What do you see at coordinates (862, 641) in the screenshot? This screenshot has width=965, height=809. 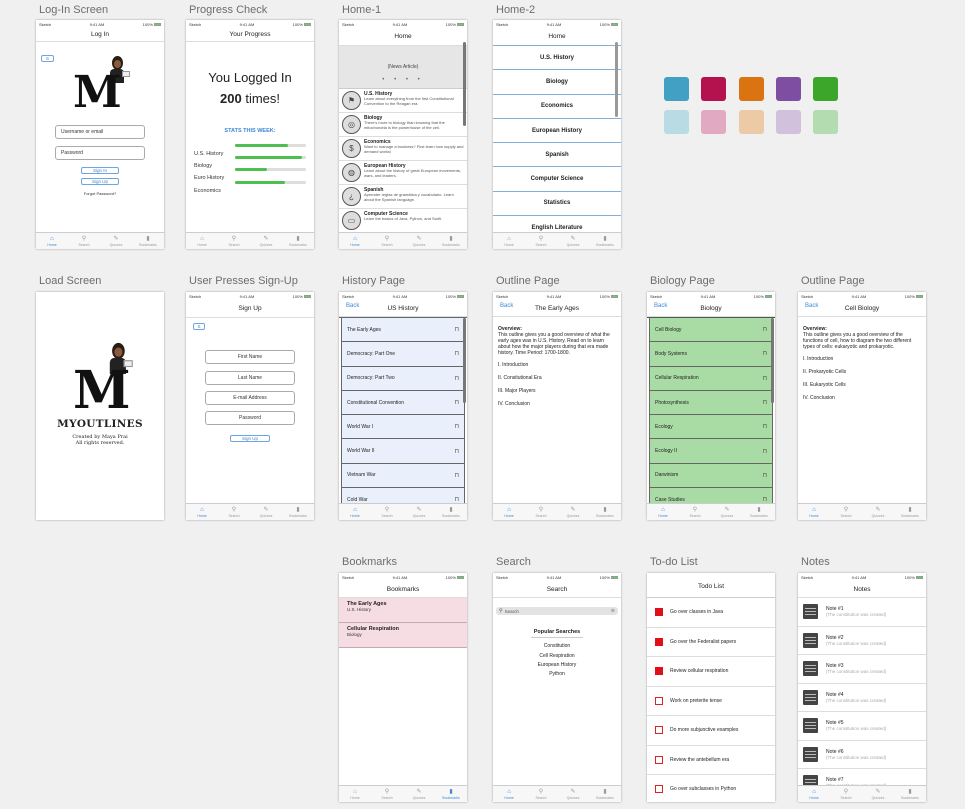 I see `note-row: Note #2 (The constitution was created)` at bounding box center [862, 641].